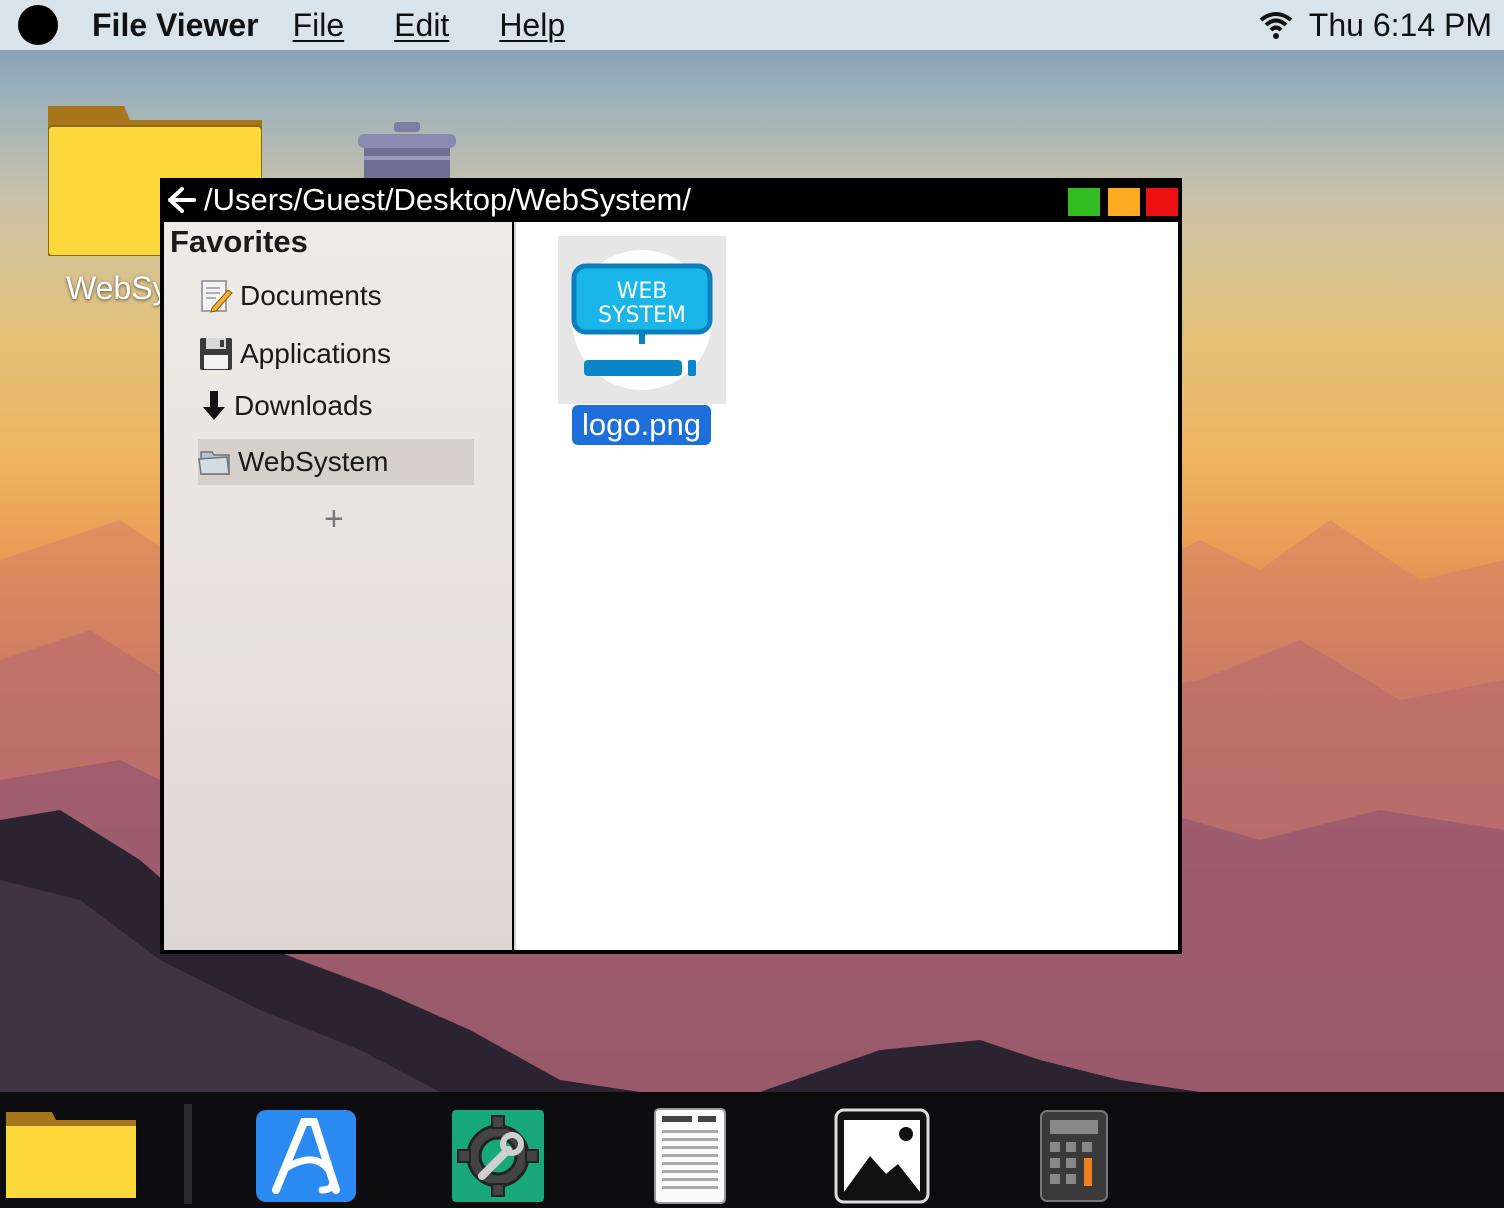  What do you see at coordinates (1124, 202) in the screenshot?
I see `minimize-button` at bounding box center [1124, 202].